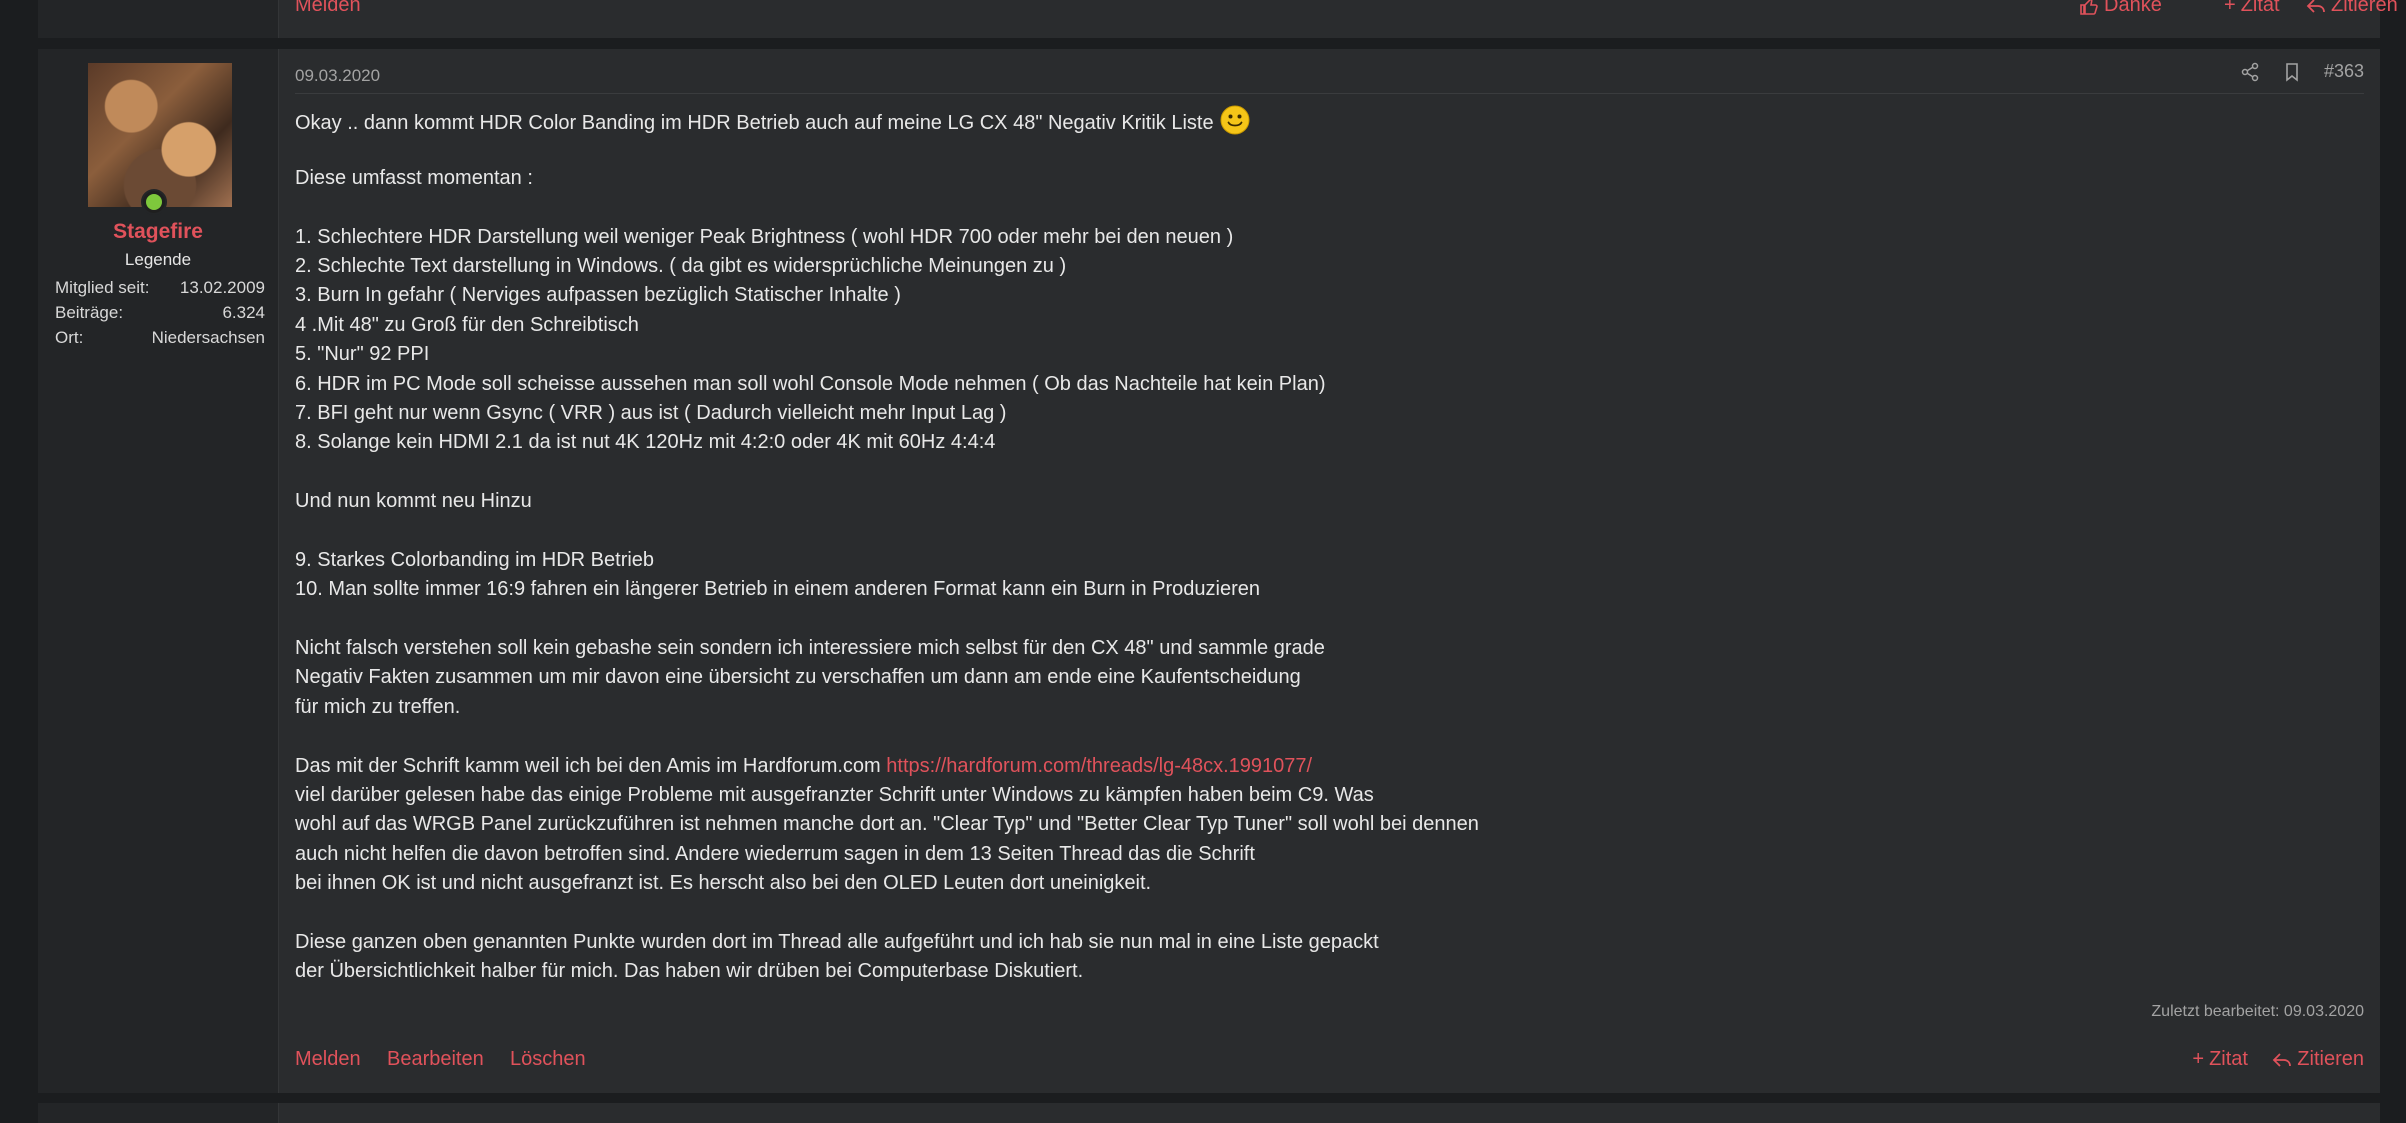 The width and height of the screenshot is (2406, 1123). Describe the element at coordinates (414, 177) in the screenshot. I see `post-line: Diese umfasst momentan :` at that location.